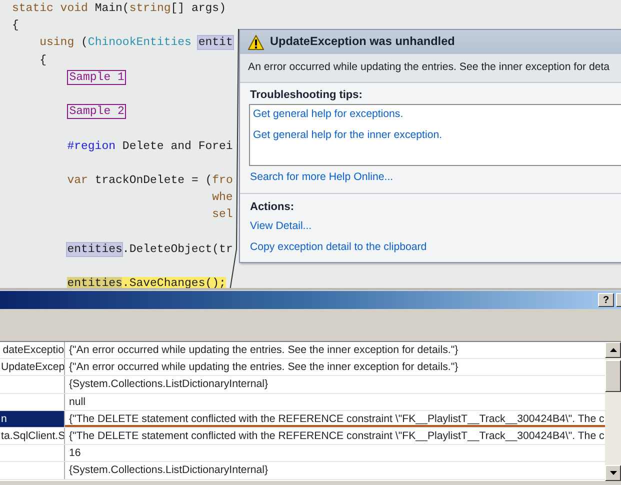 The image size is (621, 485). I want to click on code-keyword: var, so click(77, 180).